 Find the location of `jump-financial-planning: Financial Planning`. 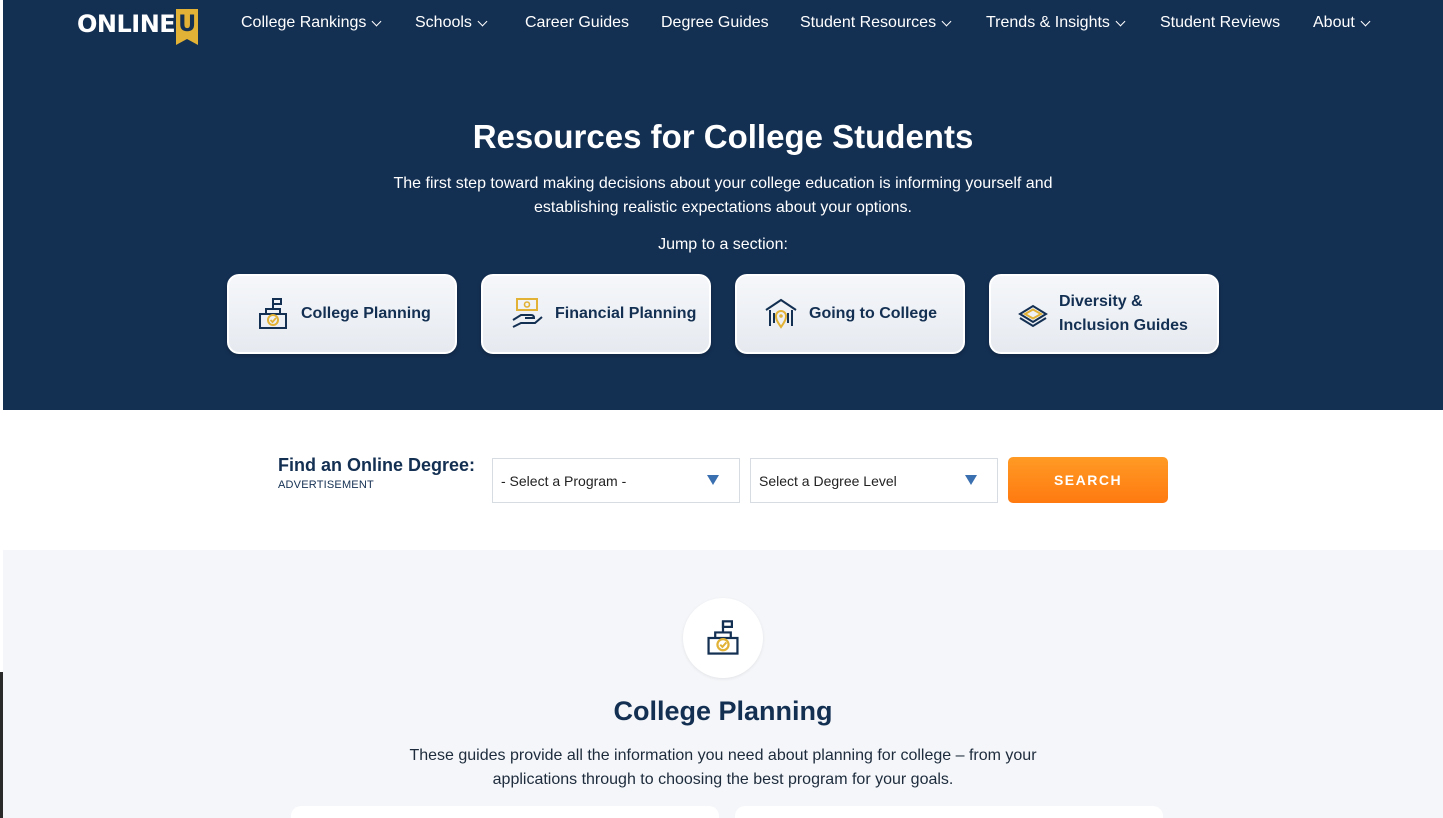

jump-financial-planning: Financial Planning is located at coordinates (596, 314).